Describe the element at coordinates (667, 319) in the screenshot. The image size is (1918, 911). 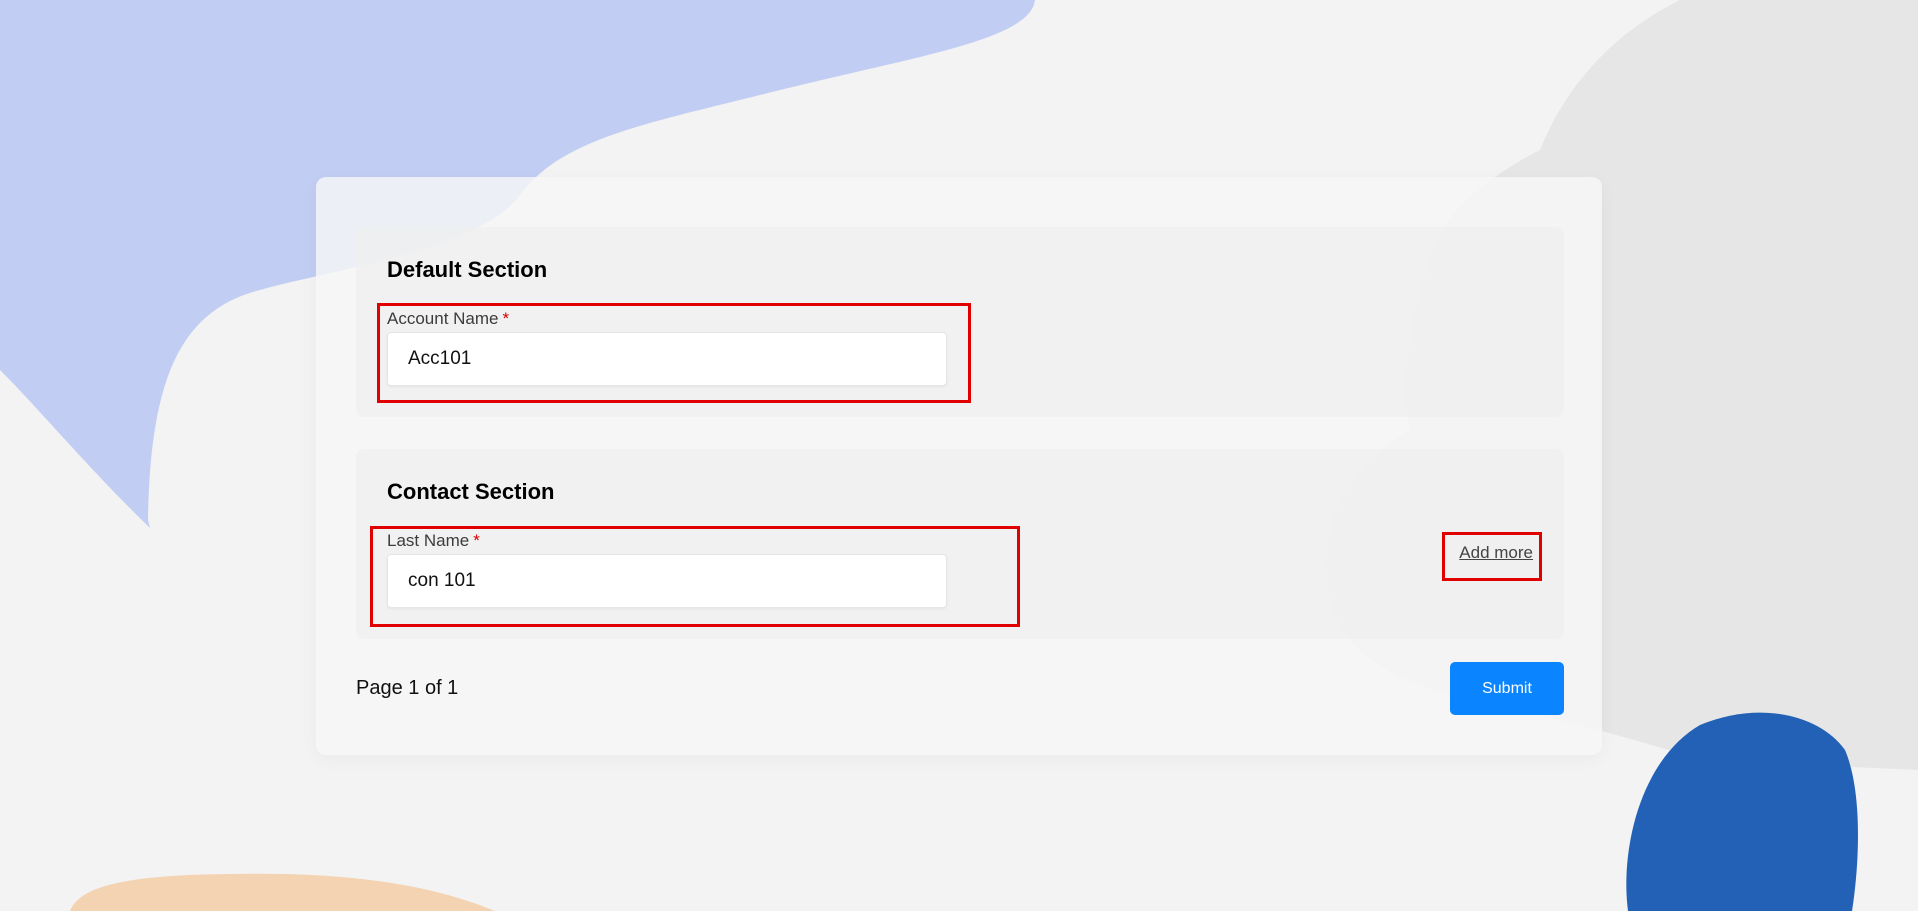
I see `account-name-label: Account Name *` at that location.